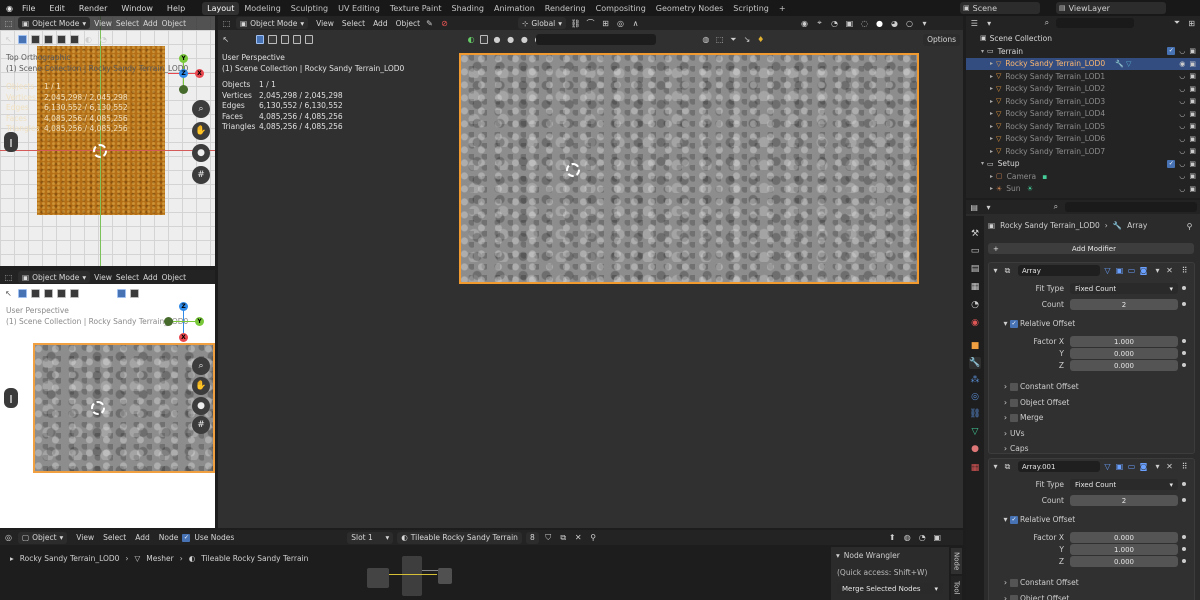  I want to click on fit-type-dropdown: Fixed Count ▾, so click(1124, 484).